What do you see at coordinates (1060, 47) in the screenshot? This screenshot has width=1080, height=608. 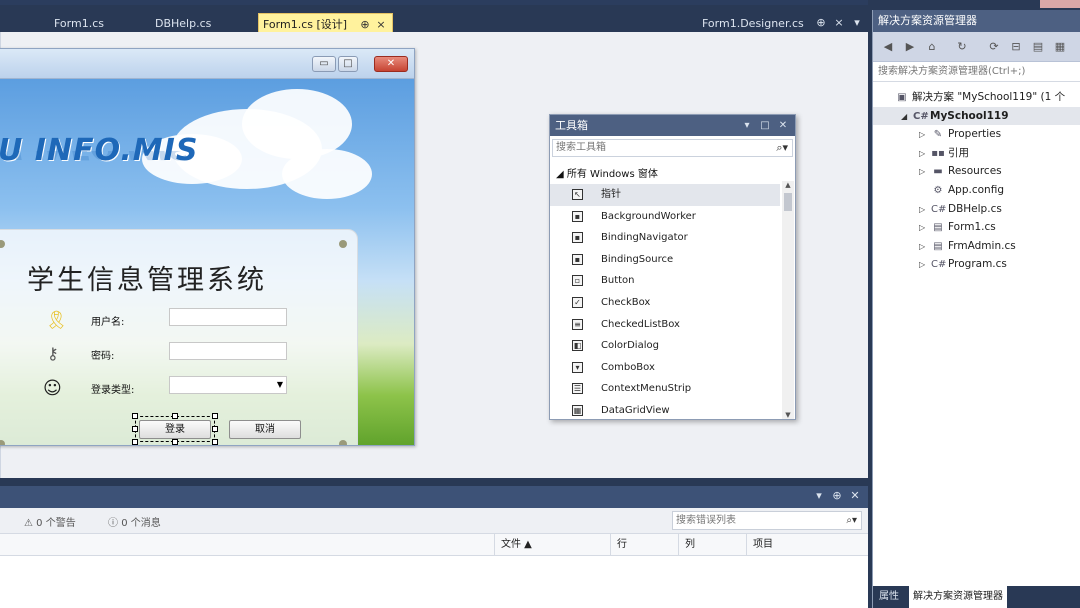 I see `properties-icon: ▦` at bounding box center [1060, 47].